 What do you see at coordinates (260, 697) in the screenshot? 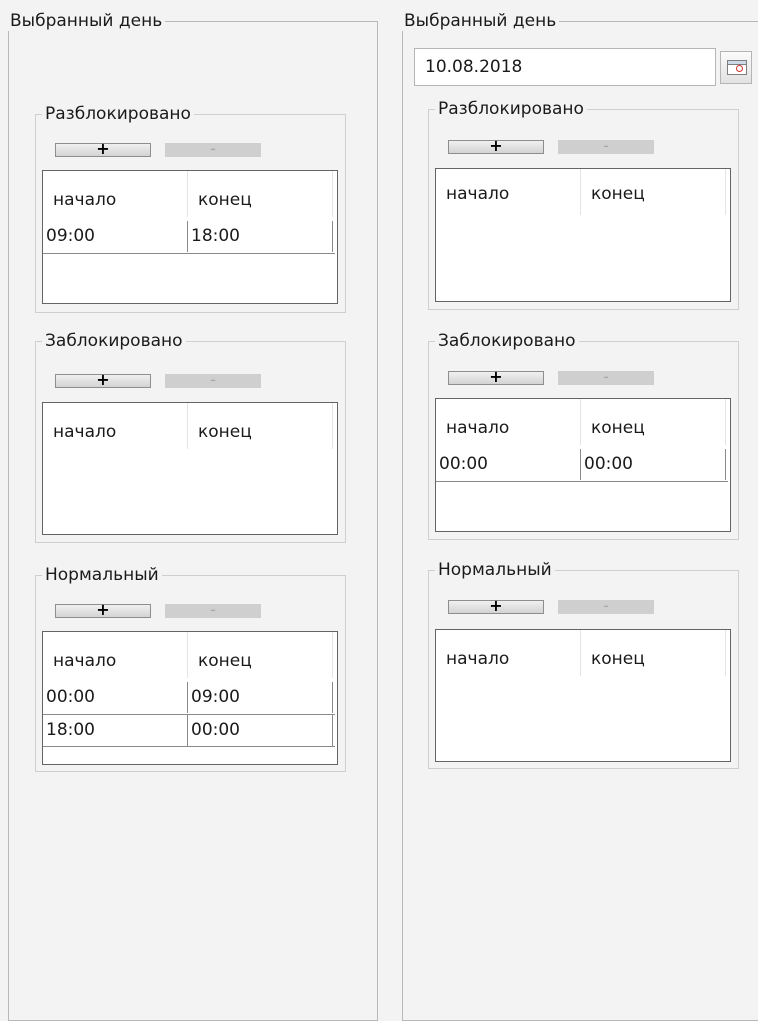
I see `cell-end: 09:00` at bounding box center [260, 697].